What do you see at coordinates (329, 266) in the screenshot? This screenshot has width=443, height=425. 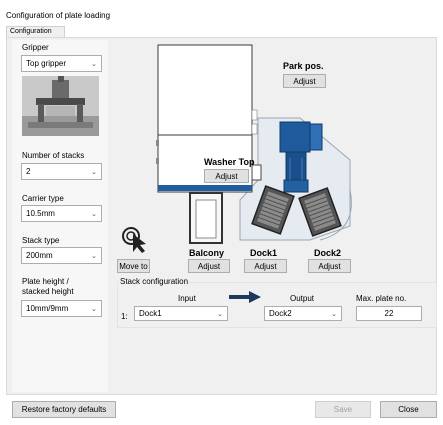 I see `dock2-adjust-button: Adjust` at bounding box center [329, 266].